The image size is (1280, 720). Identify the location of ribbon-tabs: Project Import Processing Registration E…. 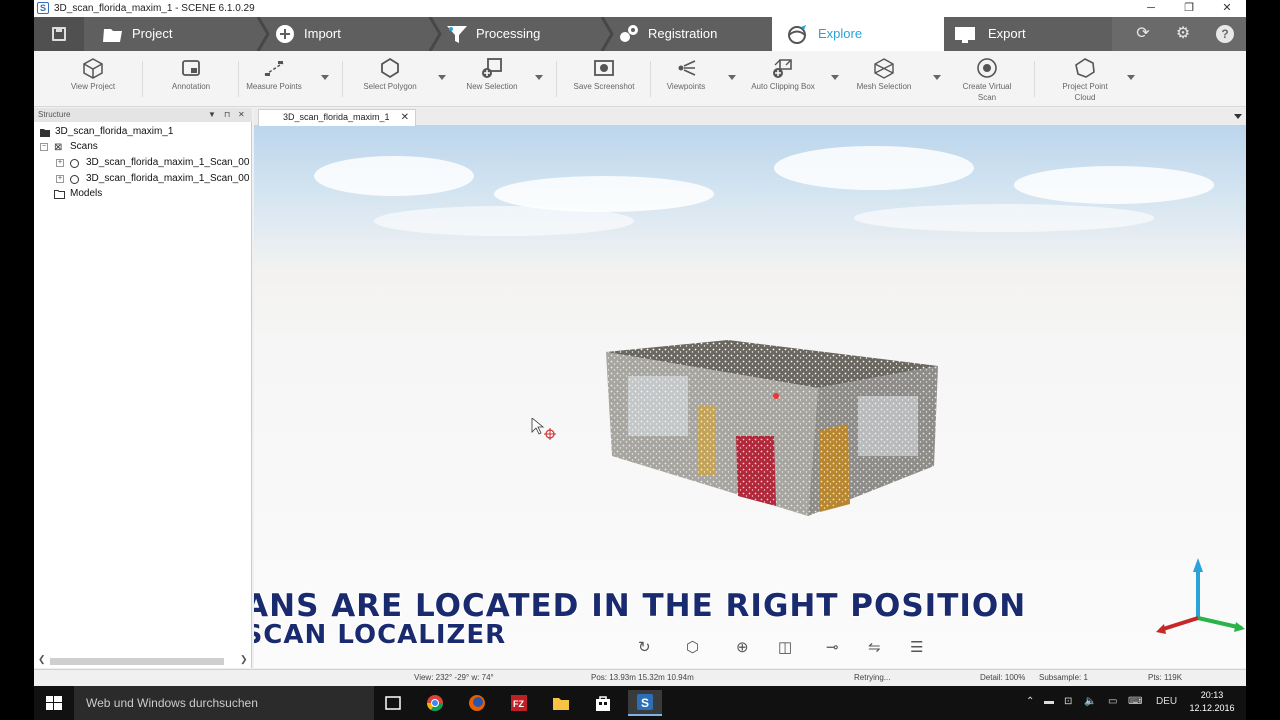
(640, 34).